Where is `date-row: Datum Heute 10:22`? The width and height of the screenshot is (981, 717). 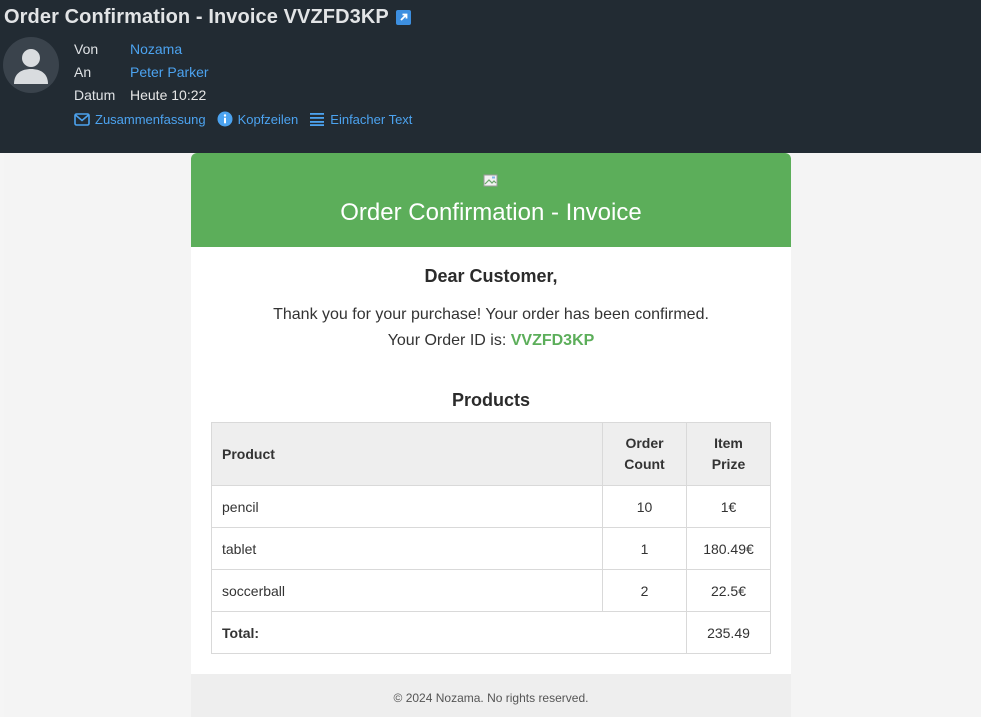
date-row: Datum Heute 10:22 is located at coordinates (141, 94).